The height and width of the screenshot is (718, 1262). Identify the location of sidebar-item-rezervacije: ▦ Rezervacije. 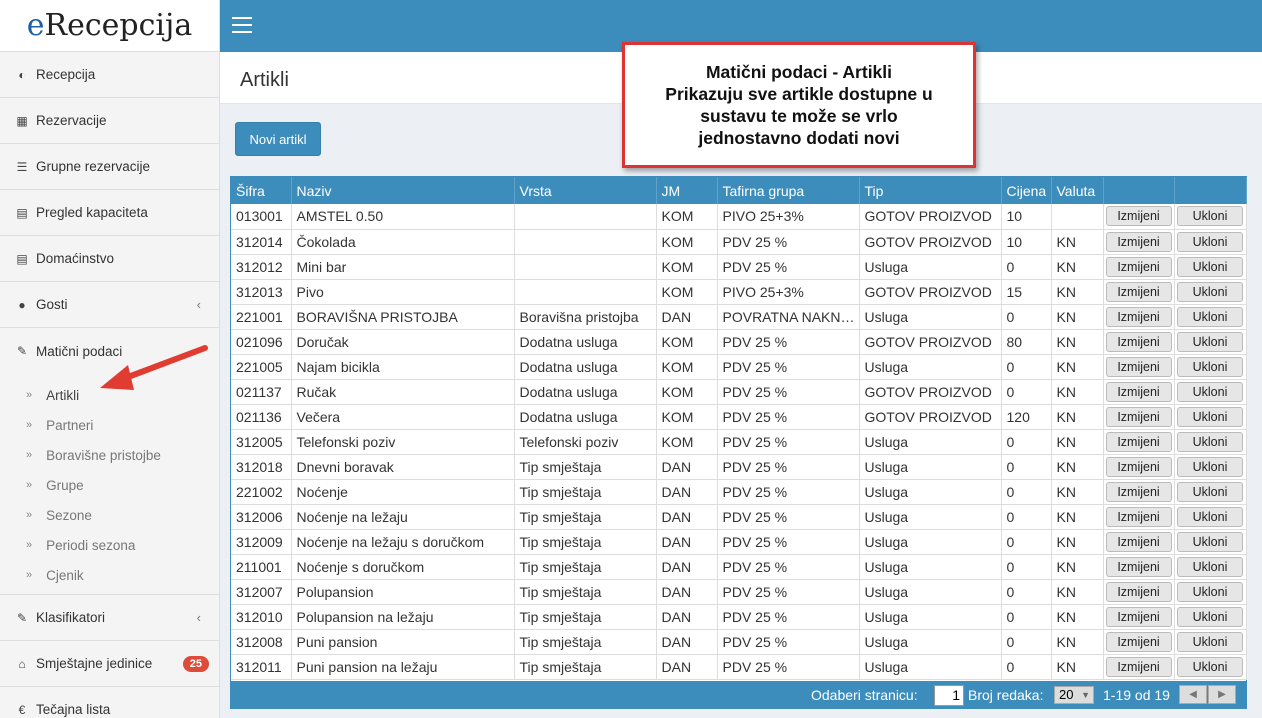
(109, 121).